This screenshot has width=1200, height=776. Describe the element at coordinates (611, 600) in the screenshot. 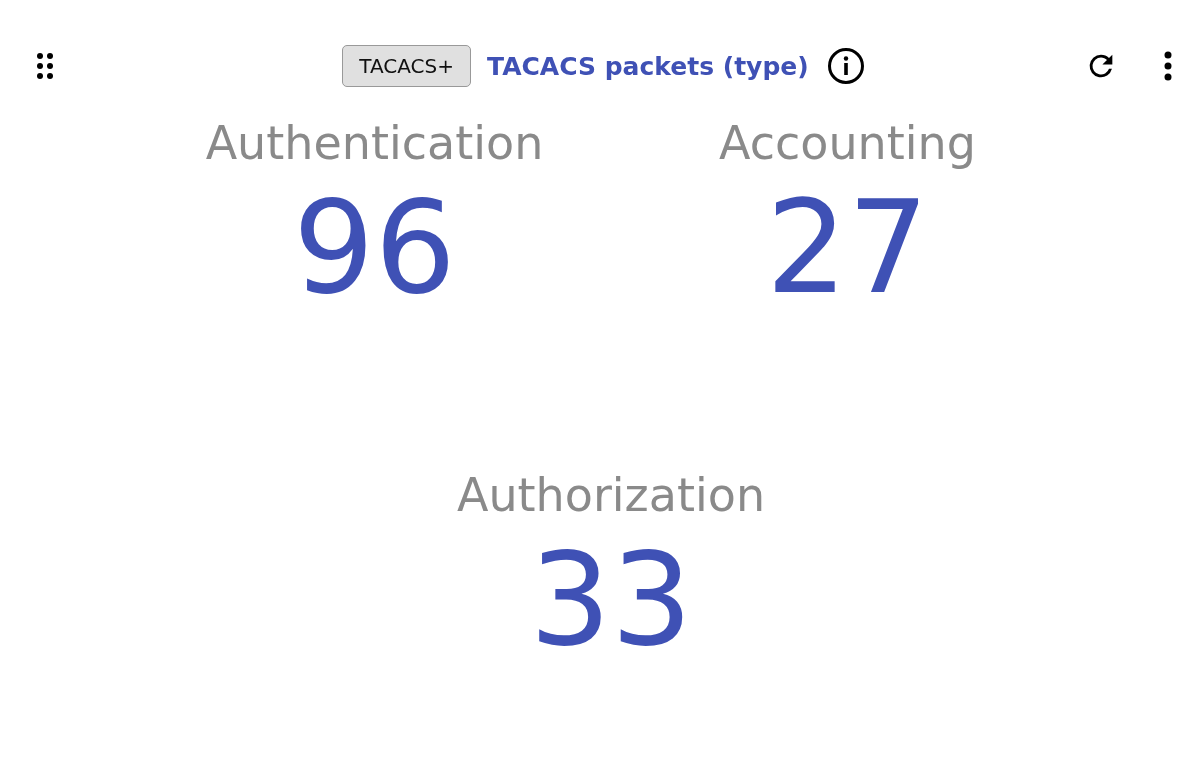

I see `stat-value: 33` at that location.